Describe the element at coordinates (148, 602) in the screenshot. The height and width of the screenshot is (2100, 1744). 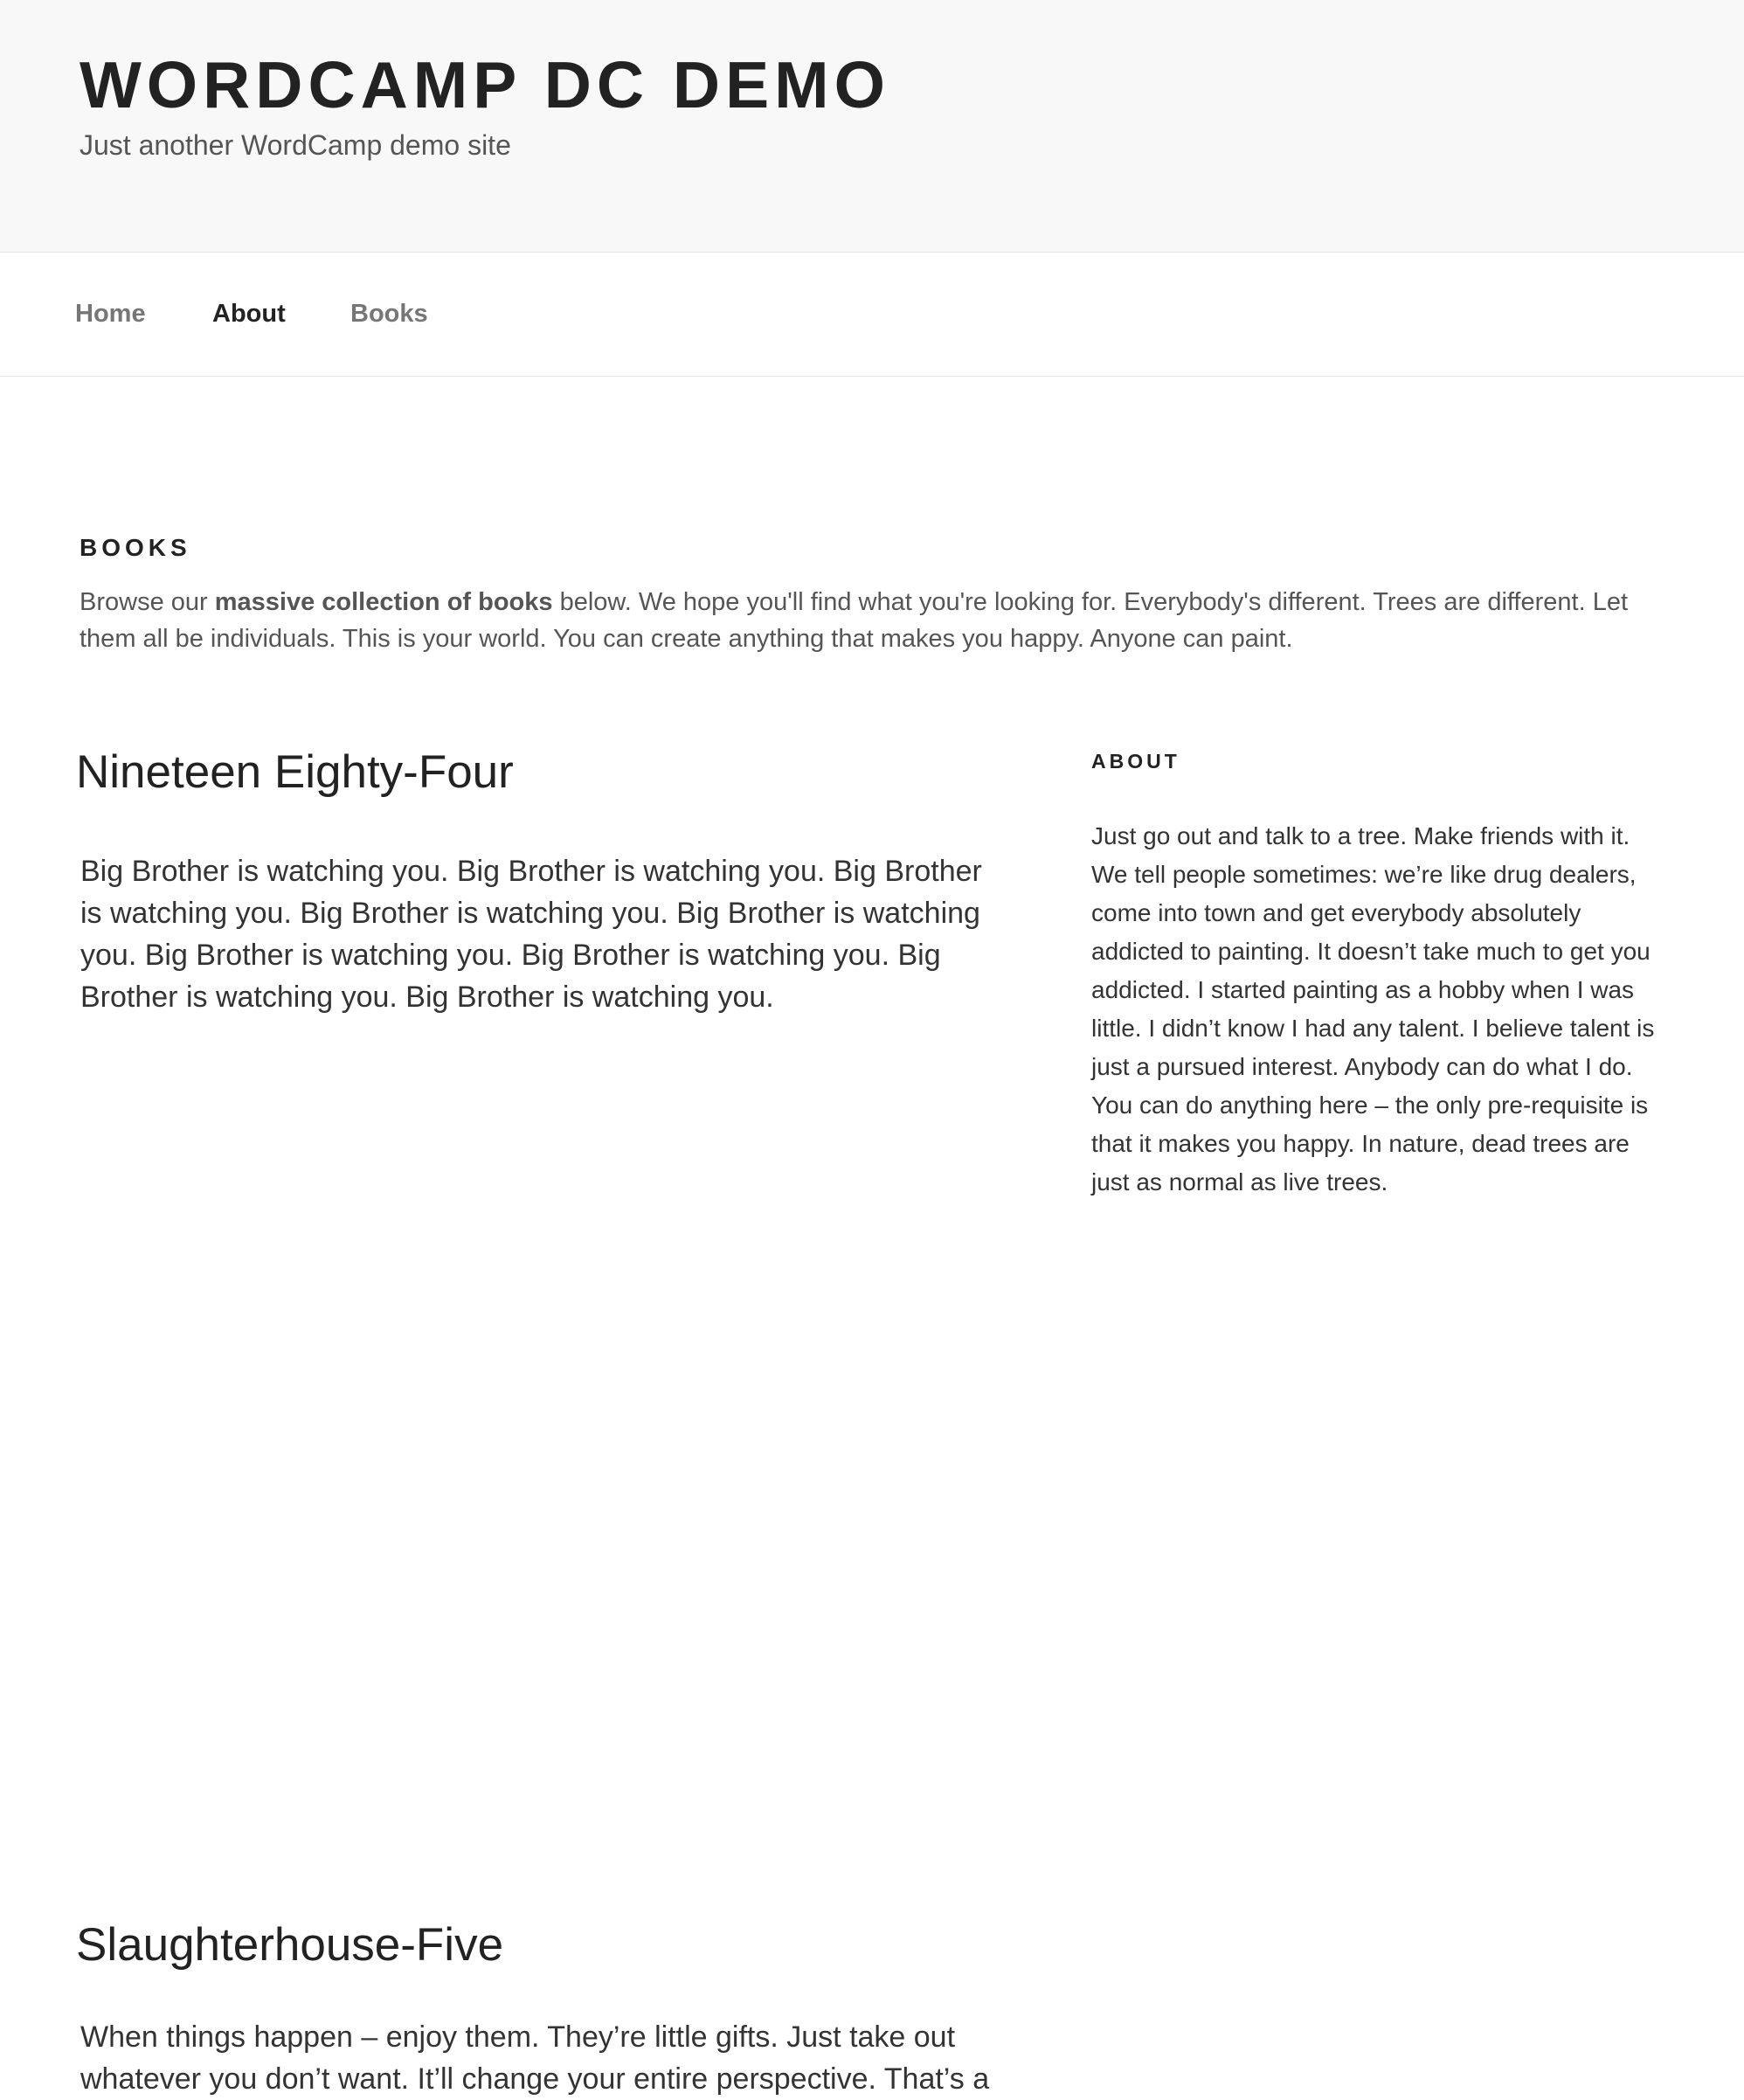
I see `intro-text-start: Browse our` at that location.